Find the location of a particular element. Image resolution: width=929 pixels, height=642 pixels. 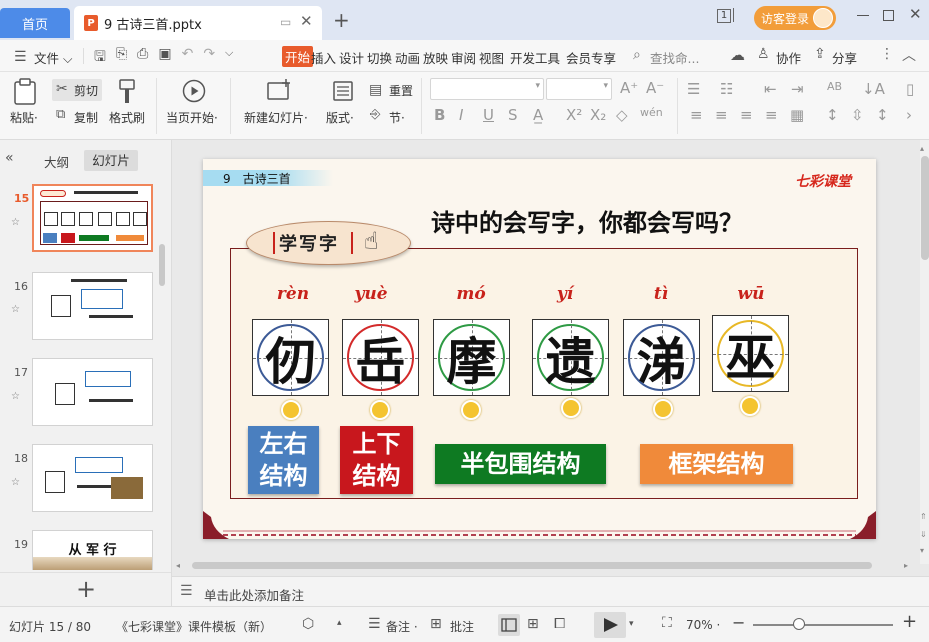

zoom-level: 70% · is located at coordinates (703, 625).